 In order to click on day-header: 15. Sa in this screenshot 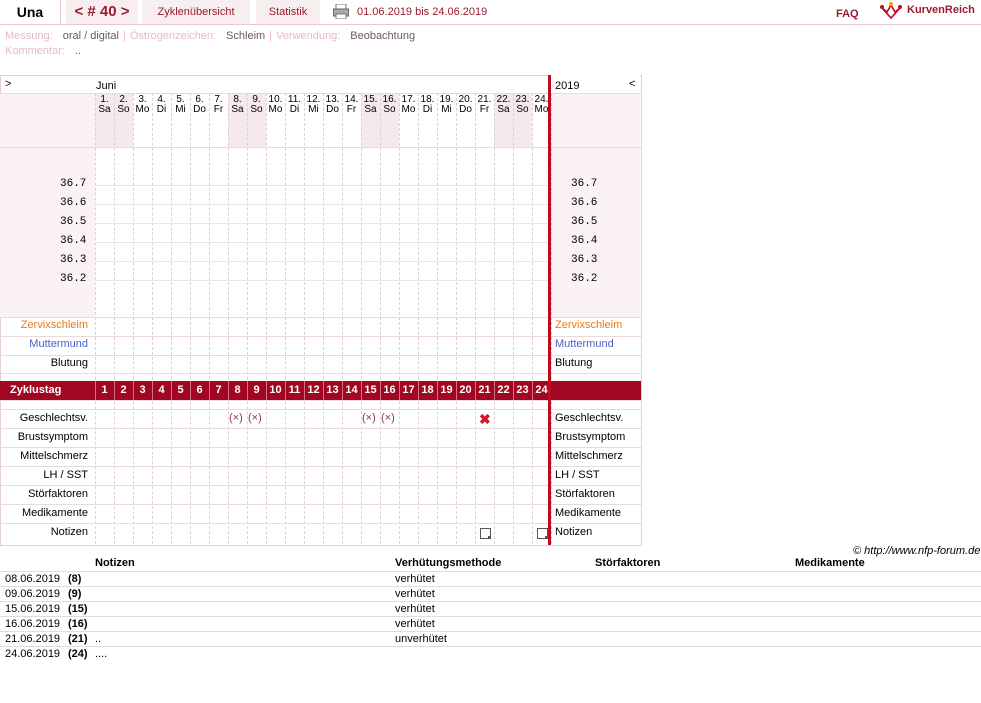, I will do `click(370, 105)`.